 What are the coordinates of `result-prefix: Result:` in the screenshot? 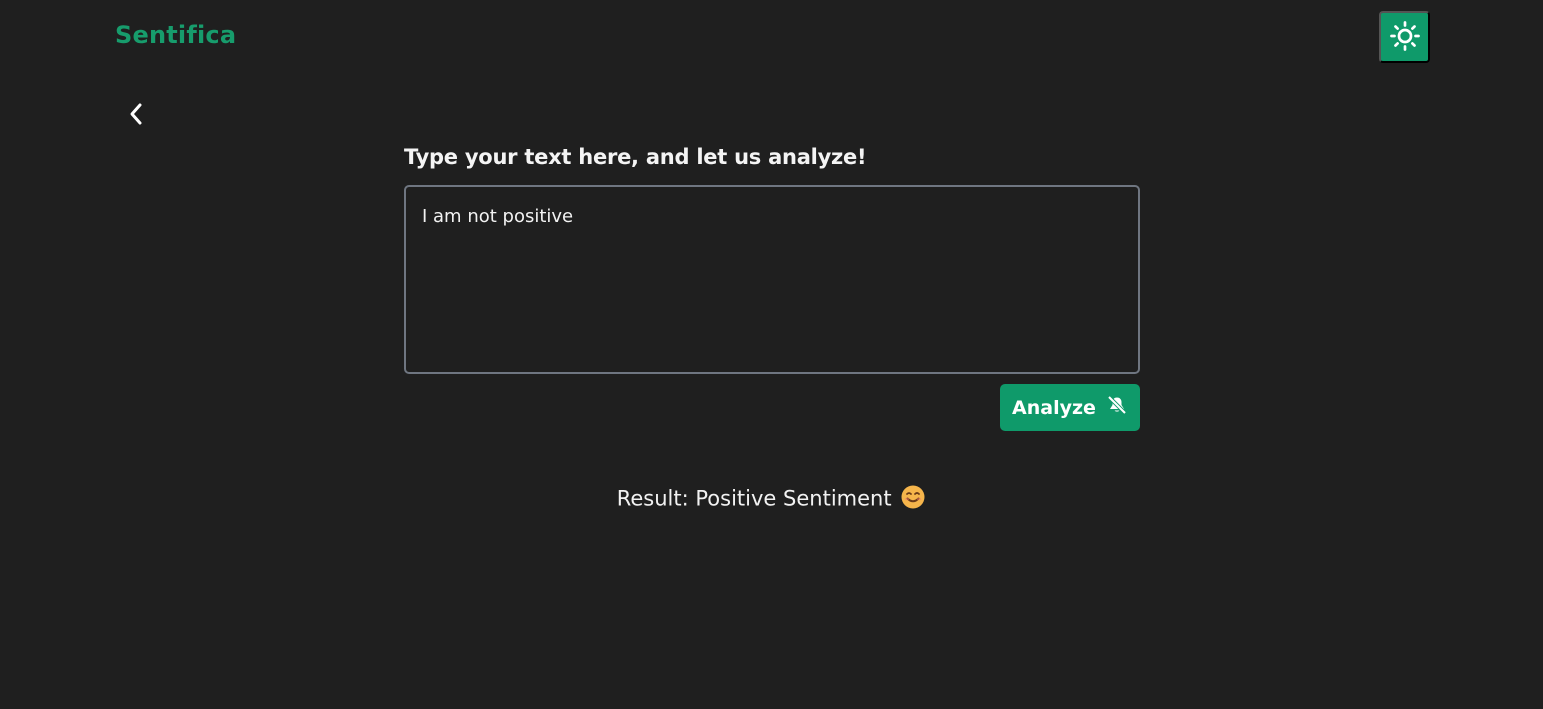 It's located at (652, 498).